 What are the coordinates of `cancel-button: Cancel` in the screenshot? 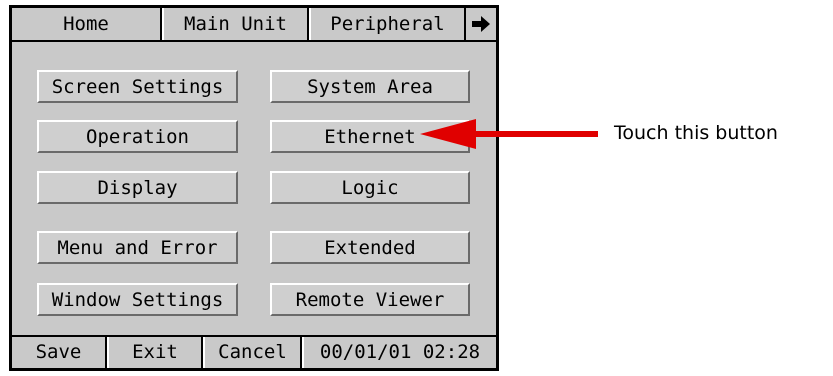 It's located at (252, 352).